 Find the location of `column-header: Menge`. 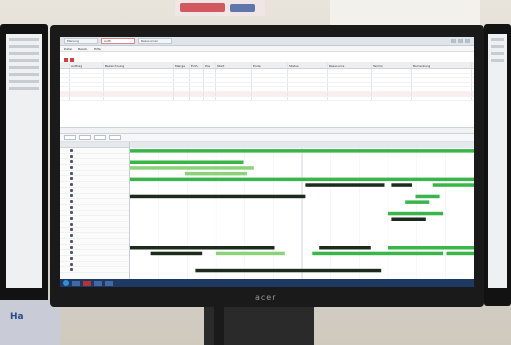

column-header: Menge is located at coordinates (182, 65).